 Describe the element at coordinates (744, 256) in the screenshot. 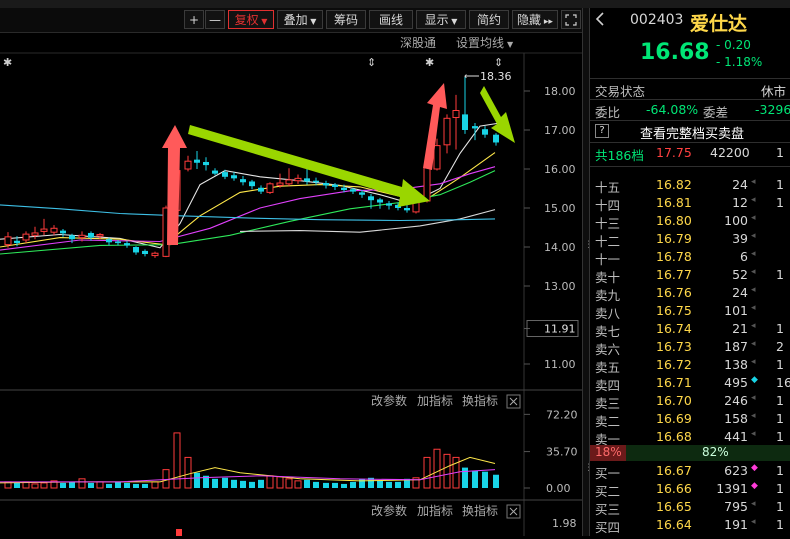

I see `asks-volume: 6` at that location.